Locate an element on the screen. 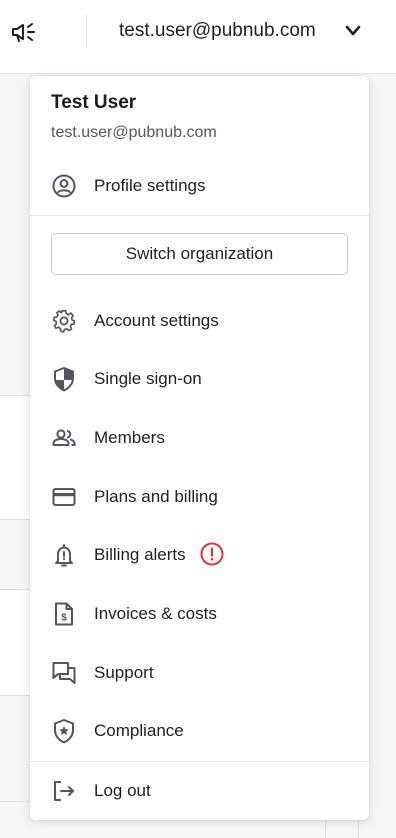  menu-item-billing-alerts: Billing alerts is located at coordinates (199, 555).